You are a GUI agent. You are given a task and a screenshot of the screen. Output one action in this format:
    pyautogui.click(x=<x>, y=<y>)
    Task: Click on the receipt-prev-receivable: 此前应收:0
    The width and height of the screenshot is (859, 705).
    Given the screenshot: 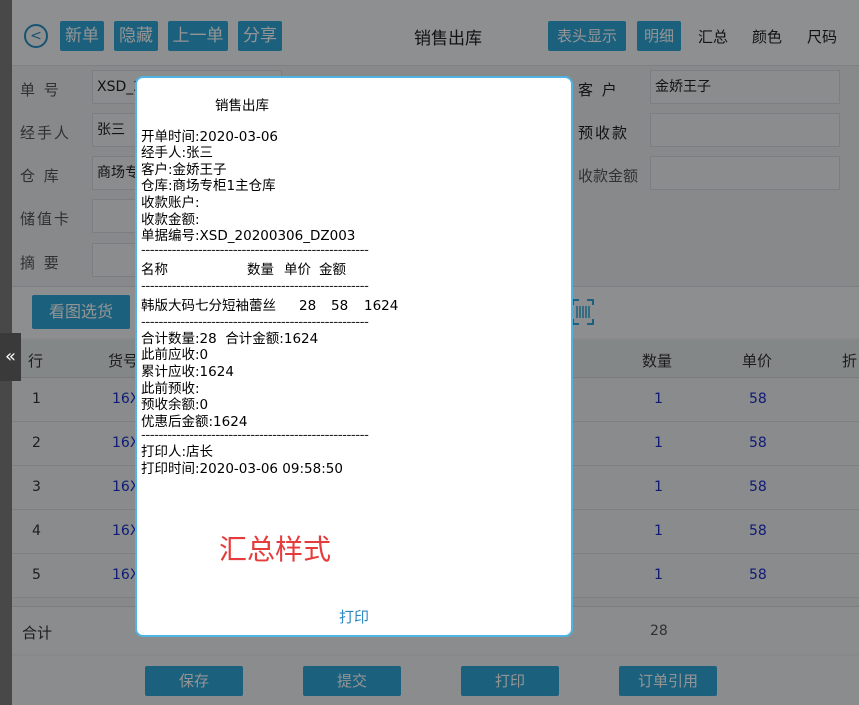 What is the action you would take?
    pyautogui.click(x=175, y=355)
    